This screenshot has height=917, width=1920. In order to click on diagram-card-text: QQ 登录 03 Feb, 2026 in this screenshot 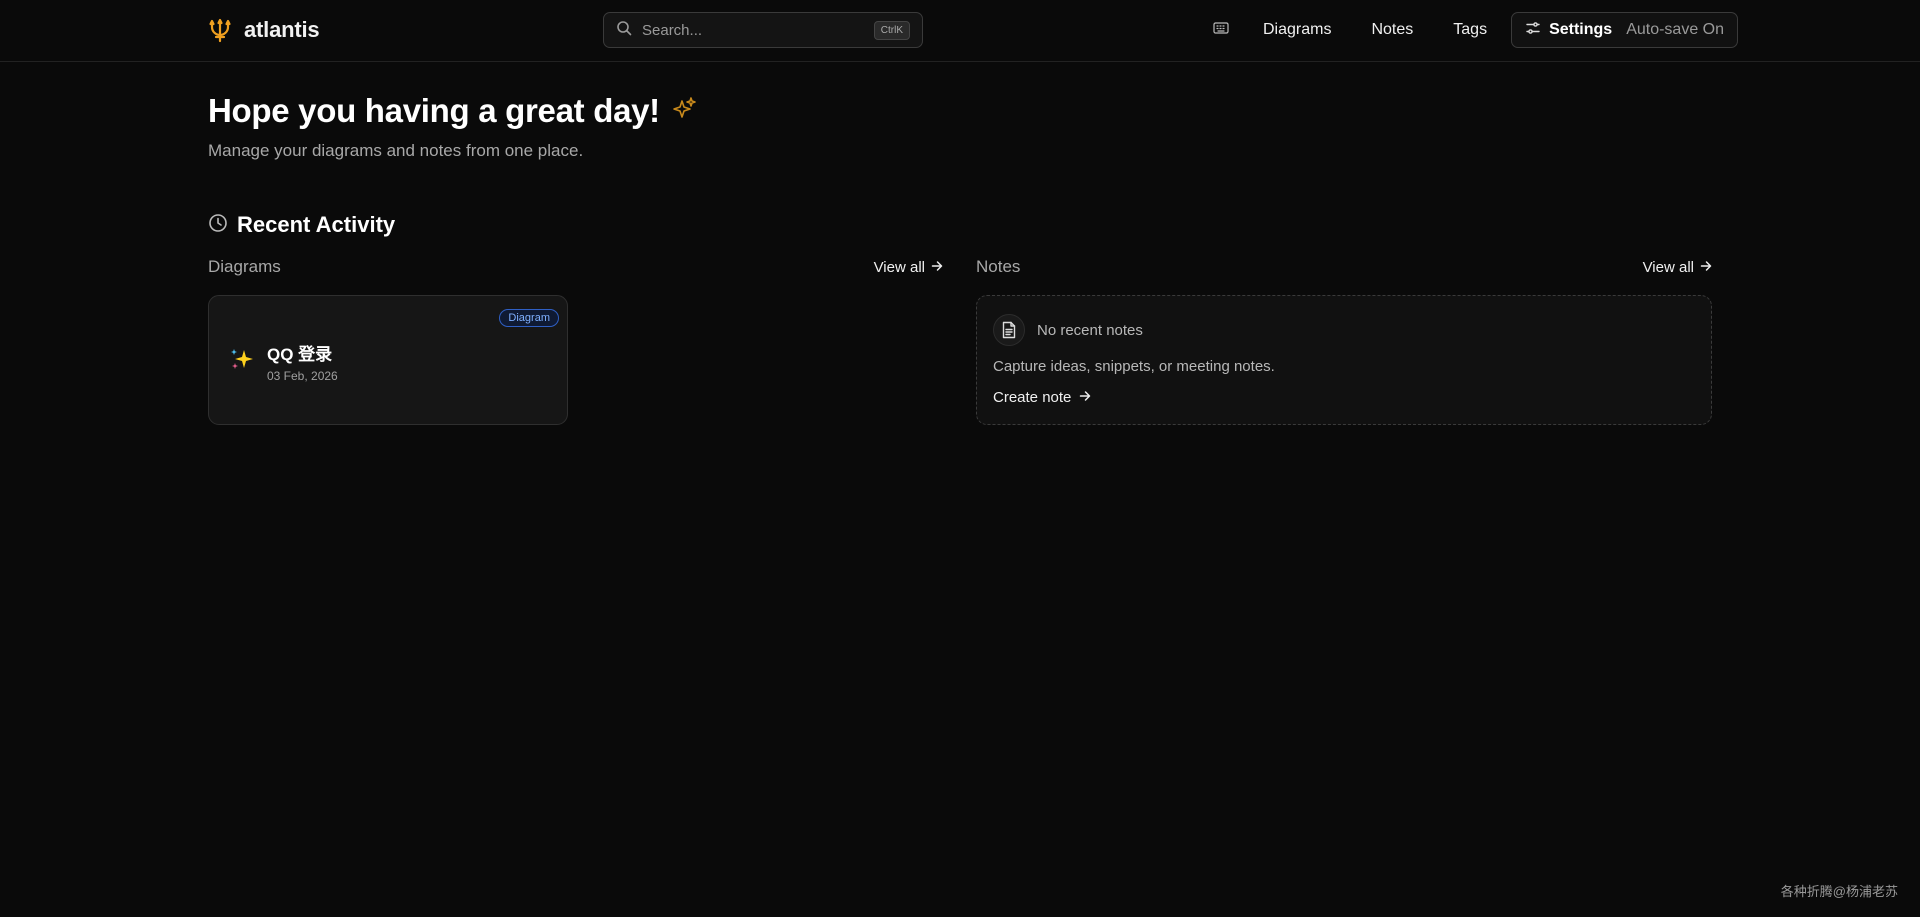, I will do `click(302, 361)`.